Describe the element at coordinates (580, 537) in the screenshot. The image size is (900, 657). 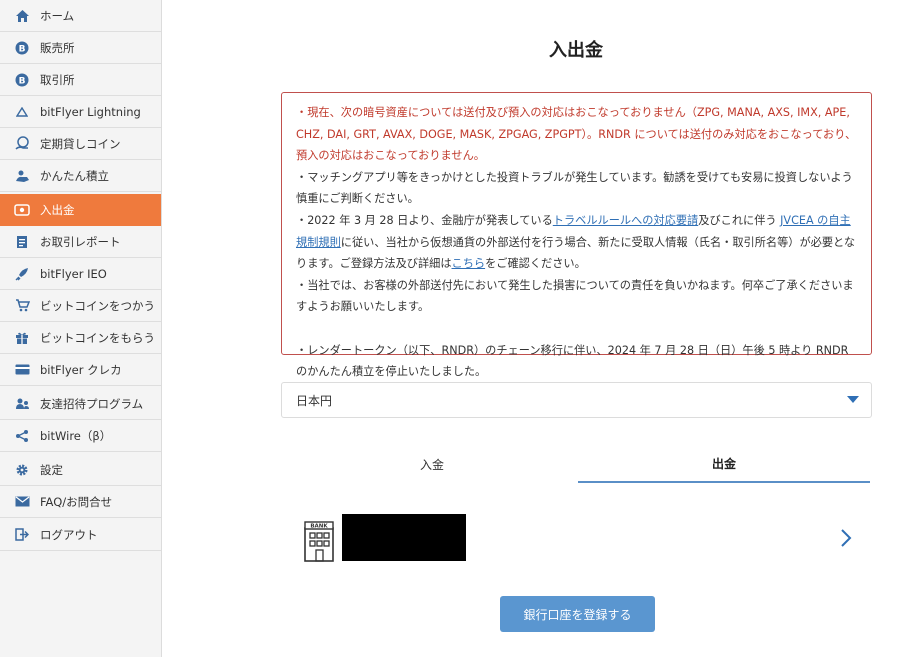
I see `bank-account-row: BANK` at that location.